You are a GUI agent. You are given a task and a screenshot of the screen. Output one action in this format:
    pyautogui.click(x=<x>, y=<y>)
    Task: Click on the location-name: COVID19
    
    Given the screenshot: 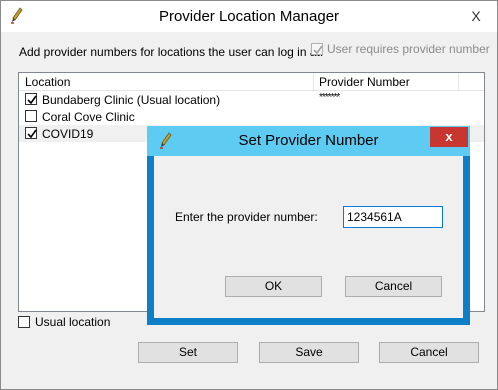 What is the action you would take?
    pyautogui.click(x=68, y=134)
    